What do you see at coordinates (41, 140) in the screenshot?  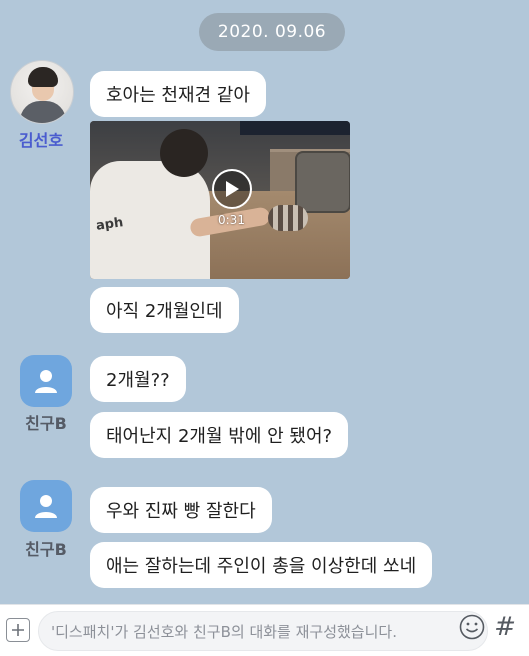 I see `sender-name: 김선호` at bounding box center [41, 140].